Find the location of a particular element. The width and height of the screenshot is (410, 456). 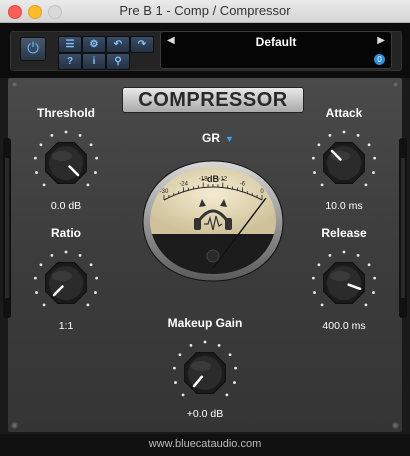

next-preset-arrow-icon: ▶ is located at coordinates (381, 40).